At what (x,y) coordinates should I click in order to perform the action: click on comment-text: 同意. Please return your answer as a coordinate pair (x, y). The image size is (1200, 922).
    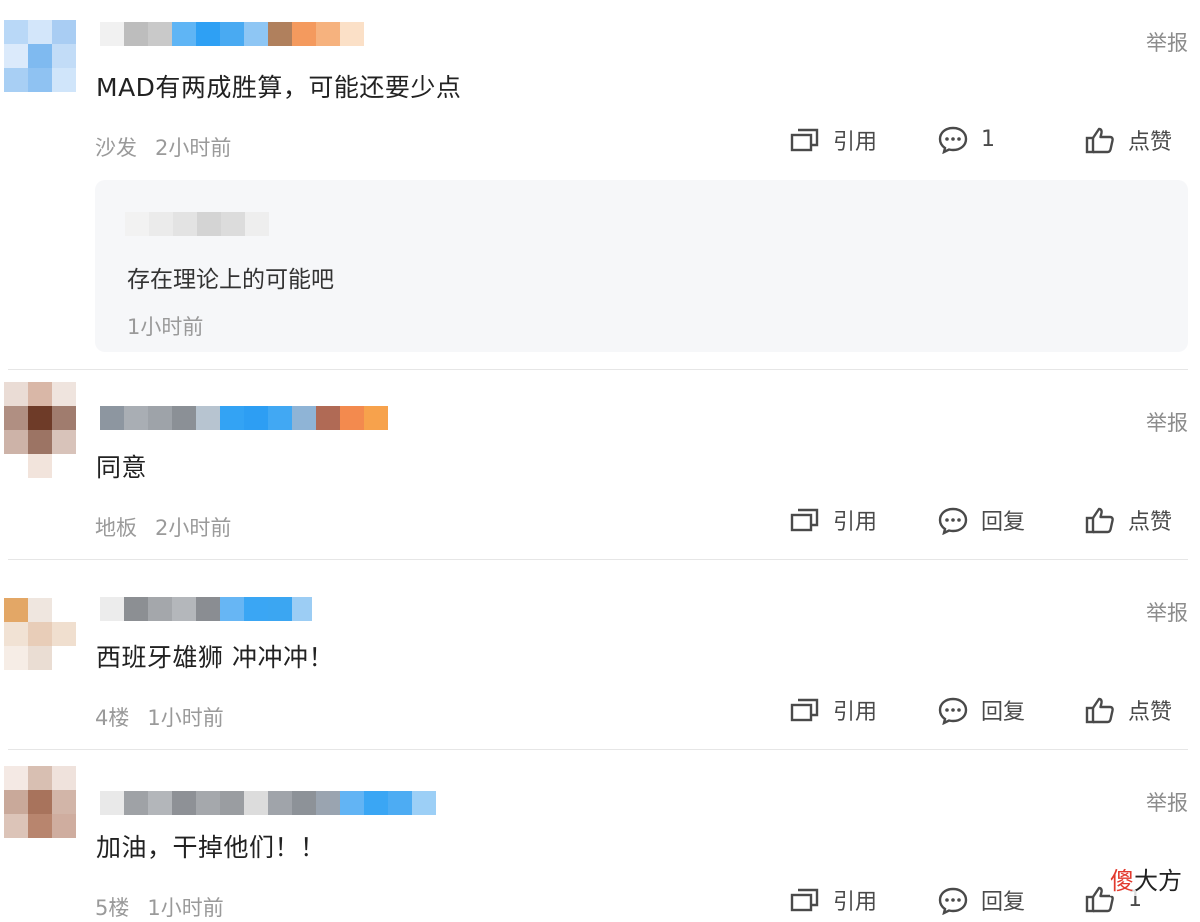
    Looking at the image, I should click on (122, 467).